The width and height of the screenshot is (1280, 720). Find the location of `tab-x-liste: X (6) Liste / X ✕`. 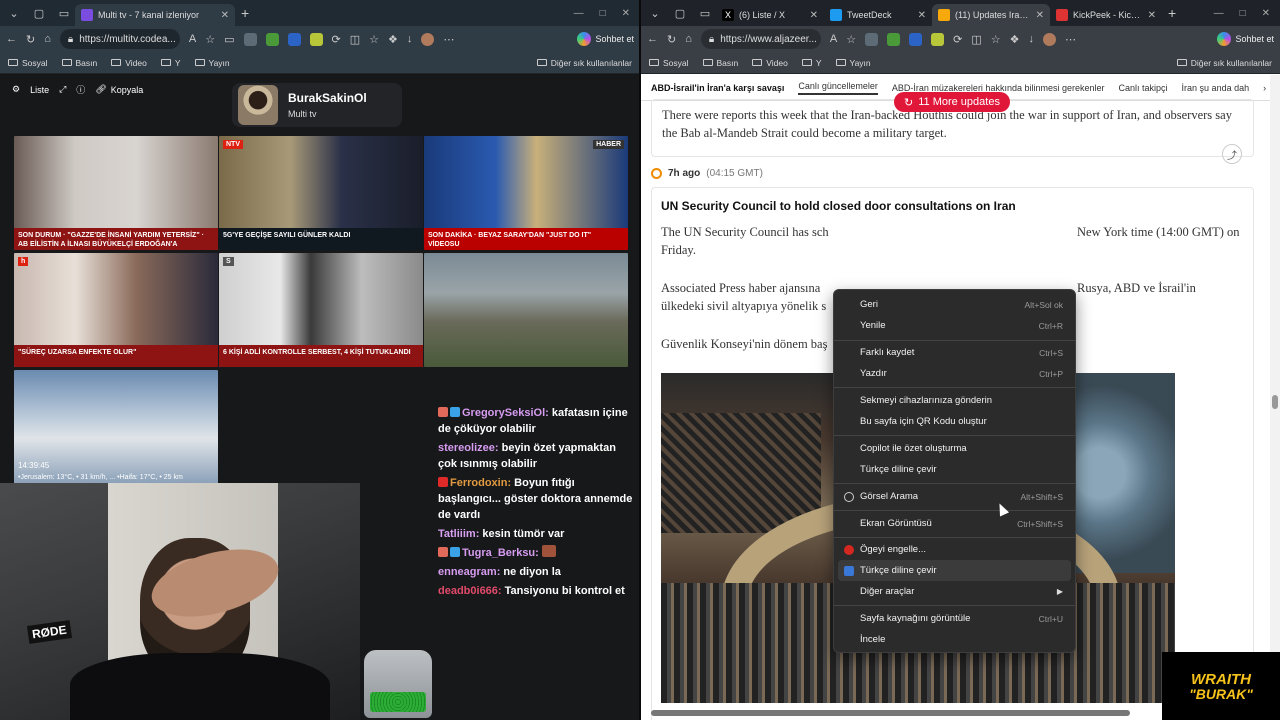

tab-x-liste: X (6) Liste / X ✕ is located at coordinates (770, 15).